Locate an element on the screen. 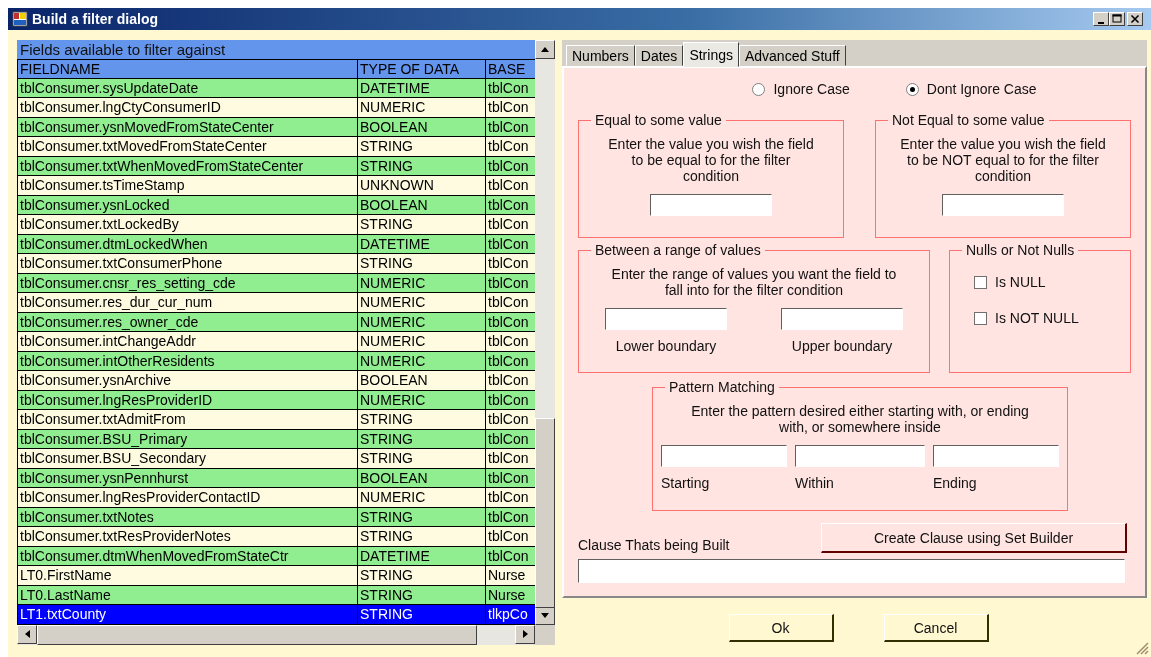 The width and height of the screenshot is (1151, 657). table-cell: tblConsumer.ysnMovedFromStateCenter is located at coordinates (187, 127).